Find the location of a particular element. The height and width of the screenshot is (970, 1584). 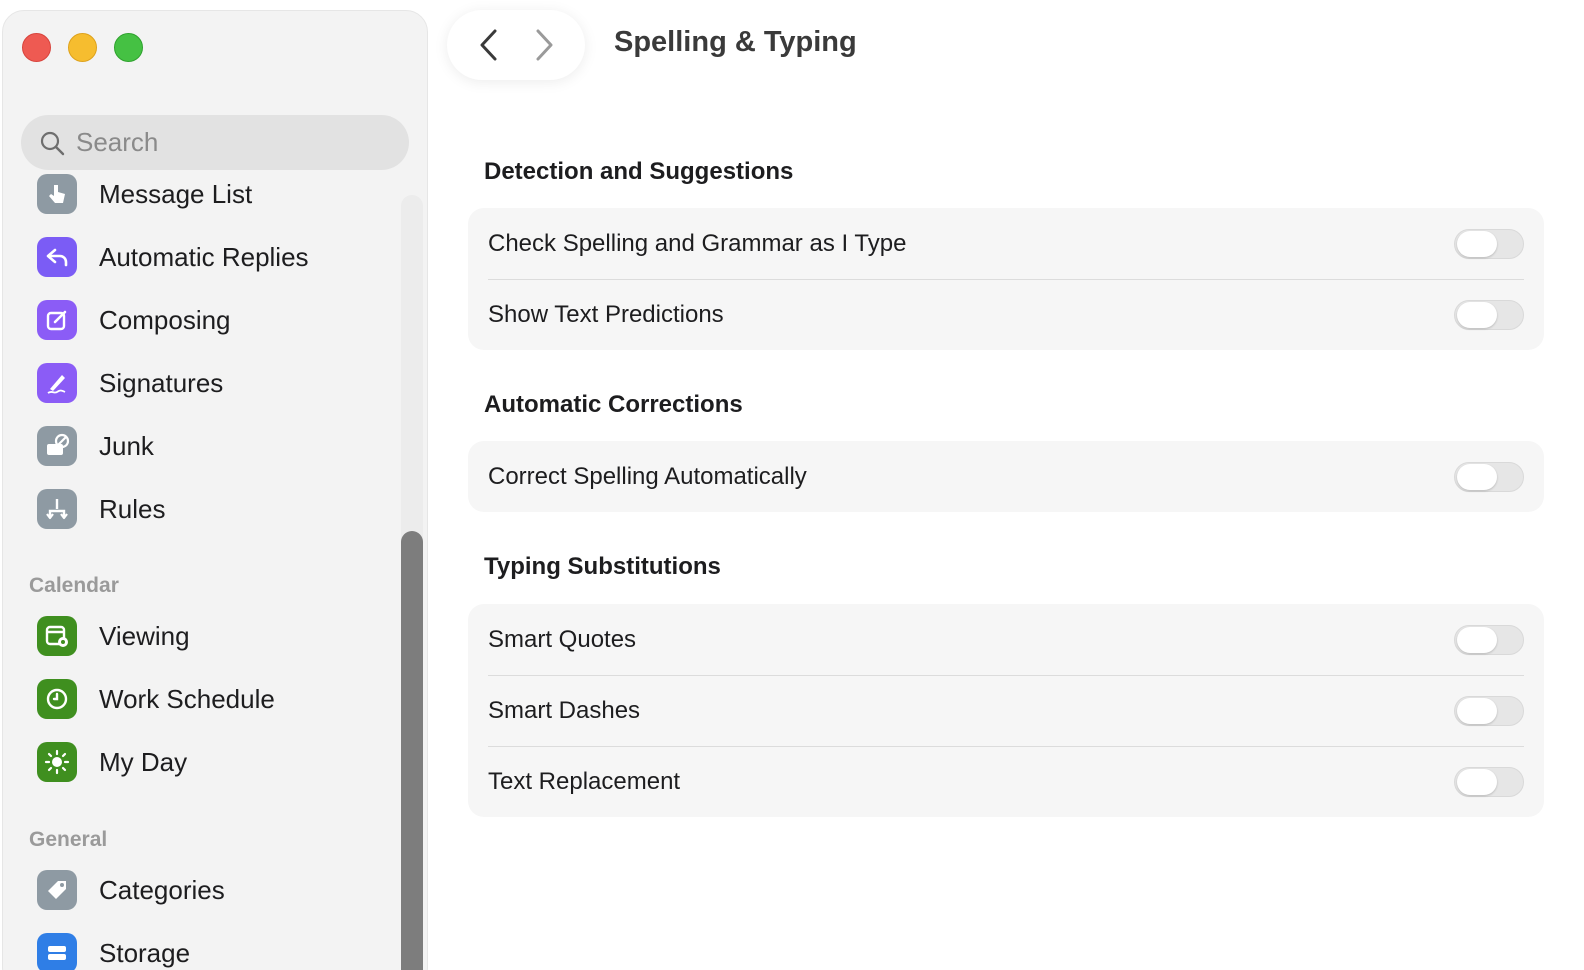

sidebar-item-my-day: My Day is located at coordinates (112, 762).